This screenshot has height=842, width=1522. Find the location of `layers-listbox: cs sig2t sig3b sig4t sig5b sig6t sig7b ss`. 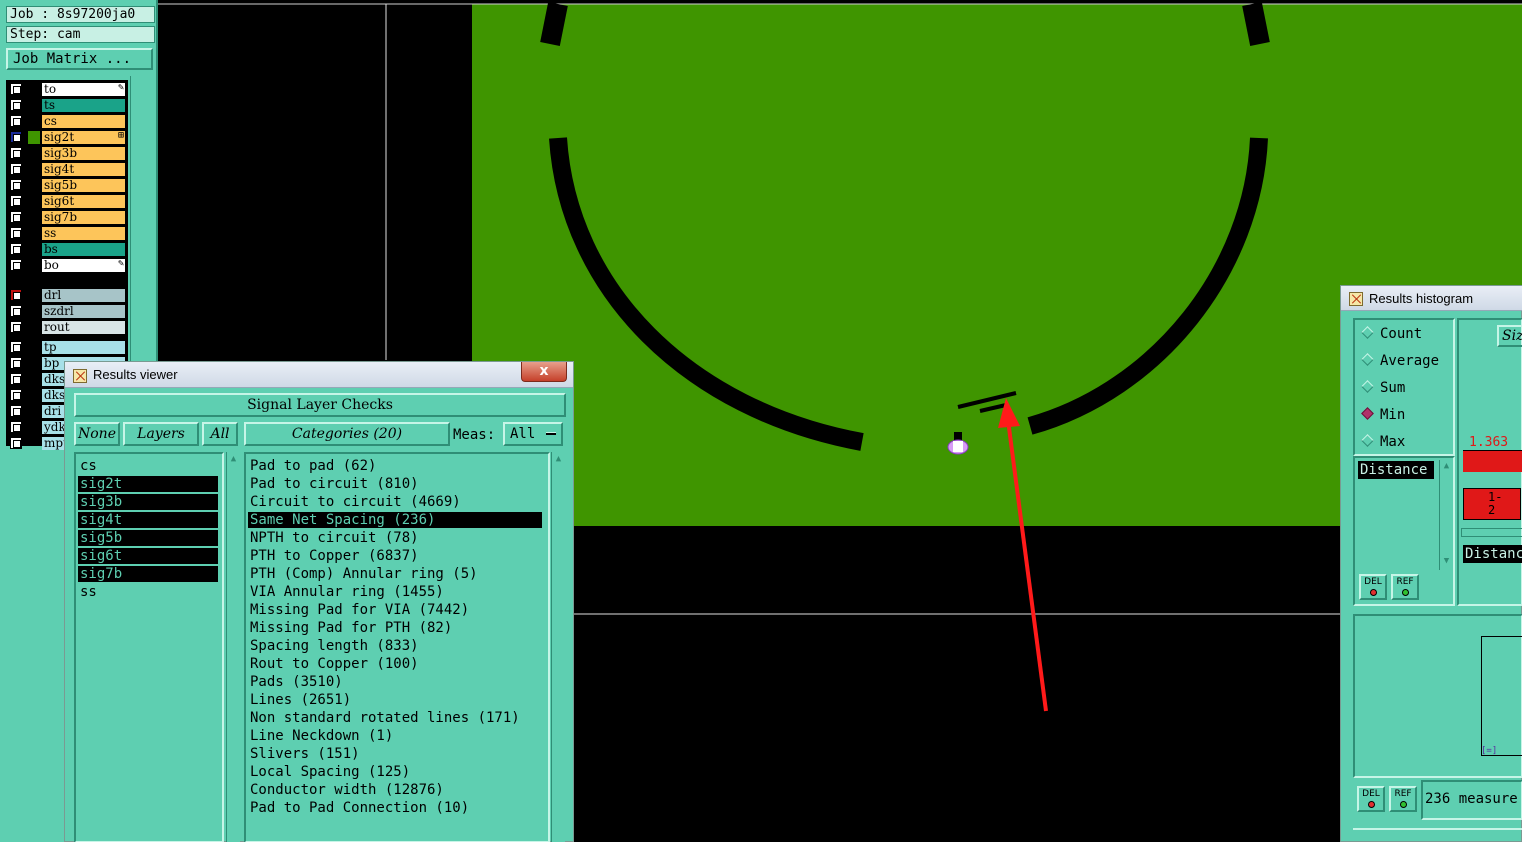

layers-listbox: cs sig2t sig3b sig4t sig5b sig6t sig7b ss is located at coordinates (149, 647).